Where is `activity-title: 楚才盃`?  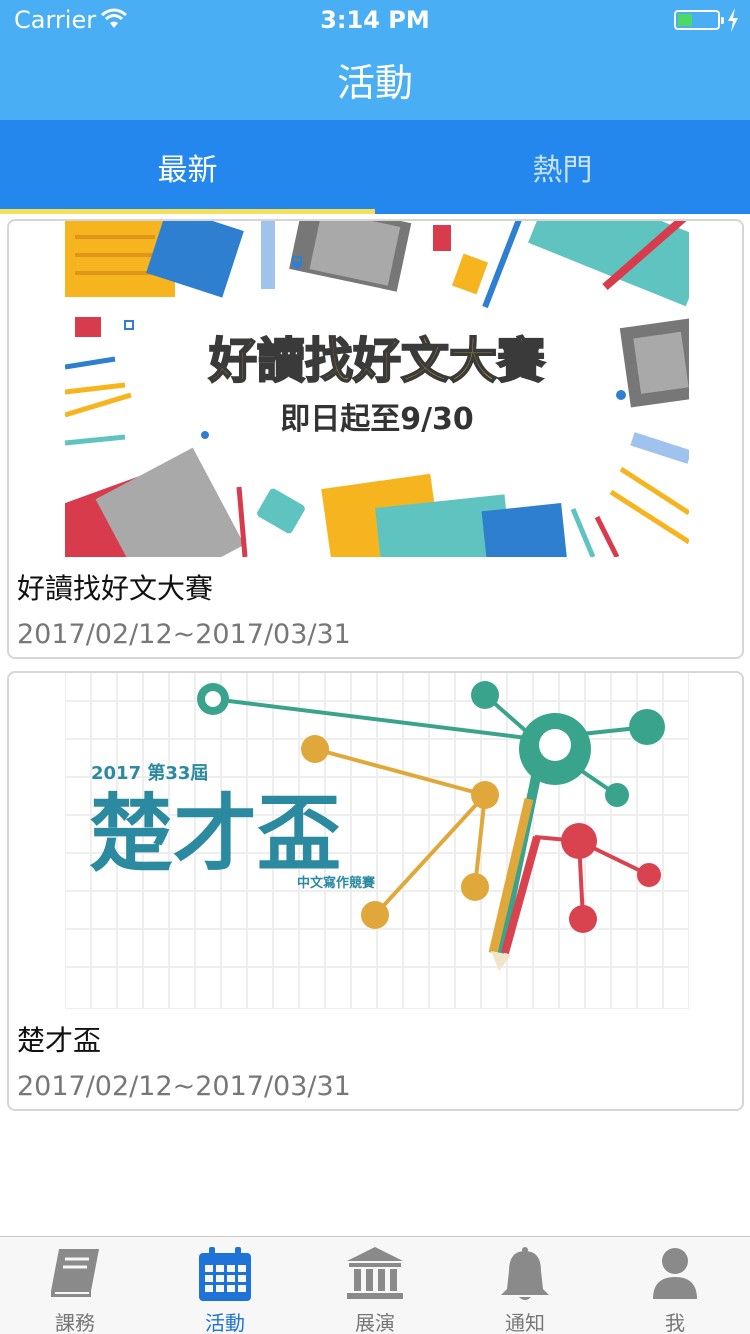 activity-title: 楚才盃 is located at coordinates (59, 1040).